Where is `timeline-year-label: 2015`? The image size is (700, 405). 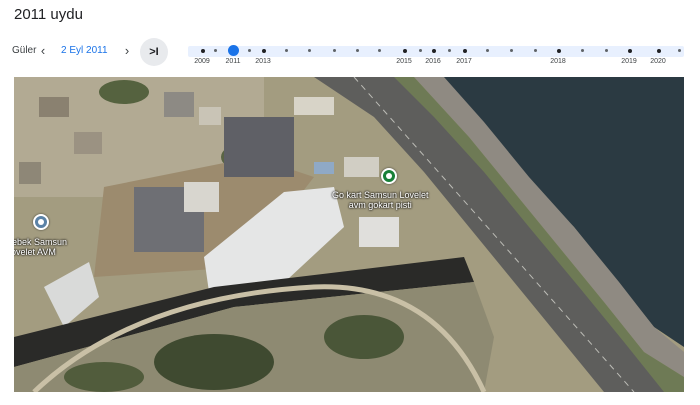 timeline-year-label: 2015 is located at coordinates (404, 61).